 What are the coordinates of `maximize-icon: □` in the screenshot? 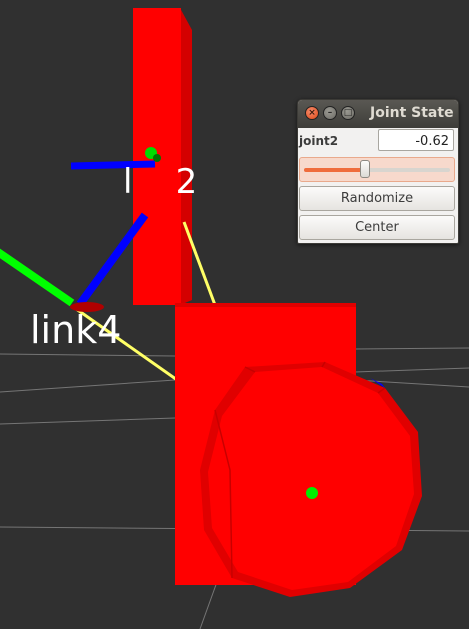 It's located at (348, 113).